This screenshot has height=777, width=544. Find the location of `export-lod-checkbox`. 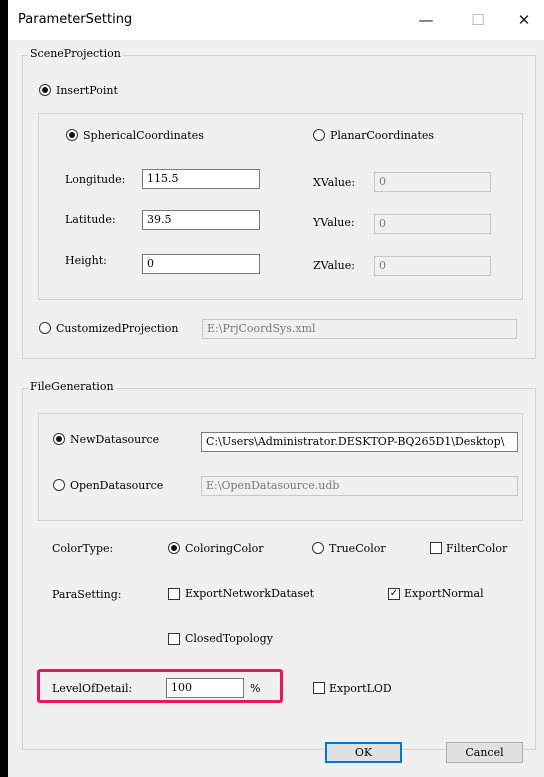

export-lod-checkbox is located at coordinates (319, 688).